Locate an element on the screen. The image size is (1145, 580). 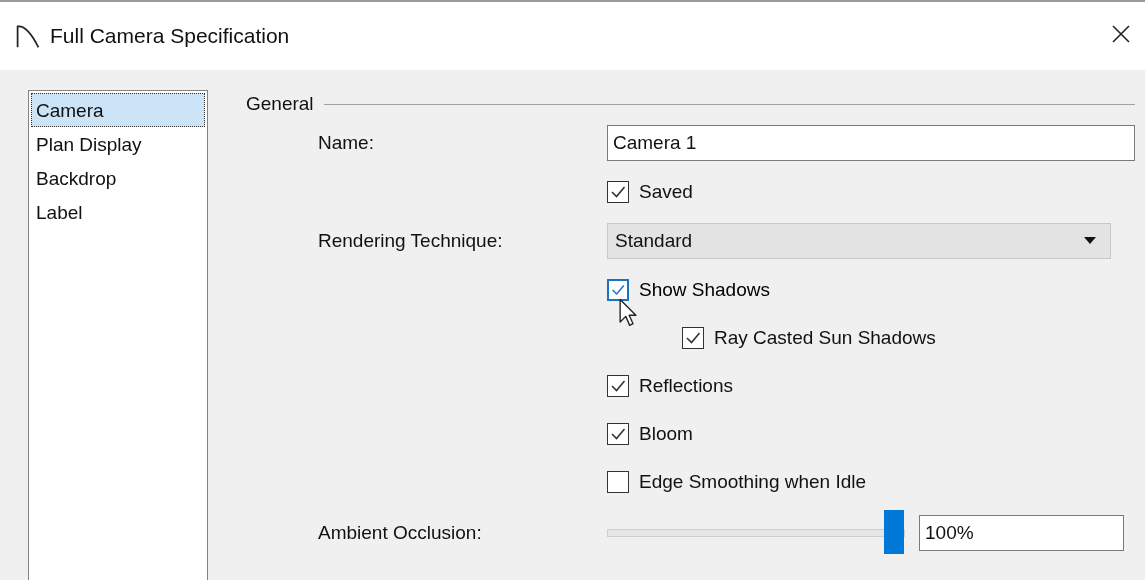
sidebar-item: Plan Display is located at coordinates (89, 144).